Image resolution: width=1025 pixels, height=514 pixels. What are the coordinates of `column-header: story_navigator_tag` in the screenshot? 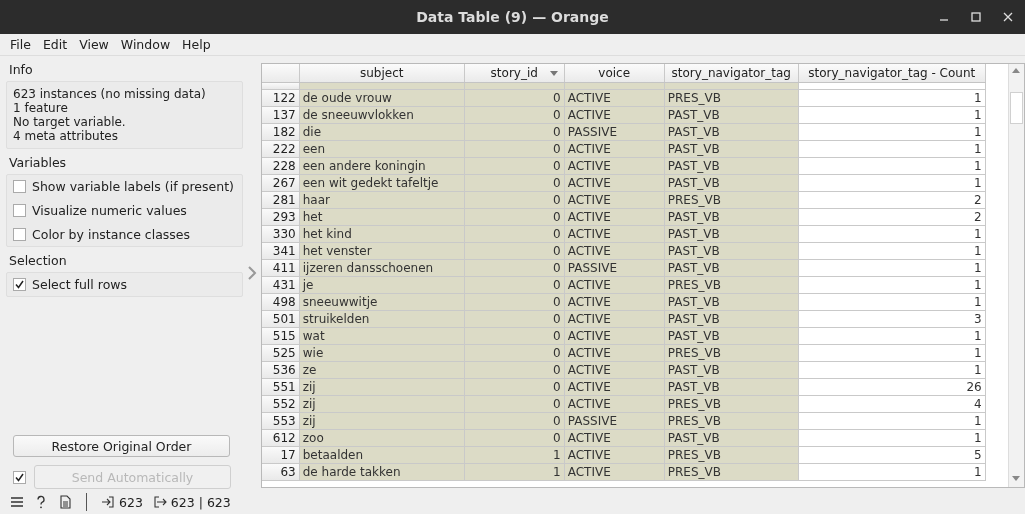 It's located at (731, 73).